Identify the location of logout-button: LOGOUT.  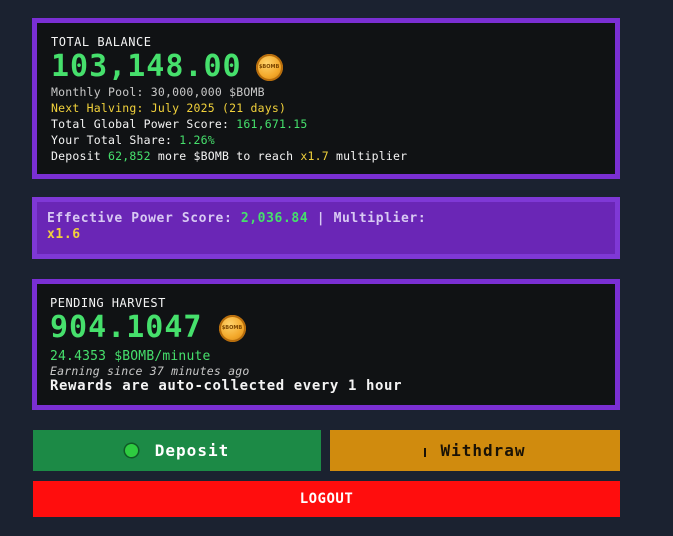
(326, 499).